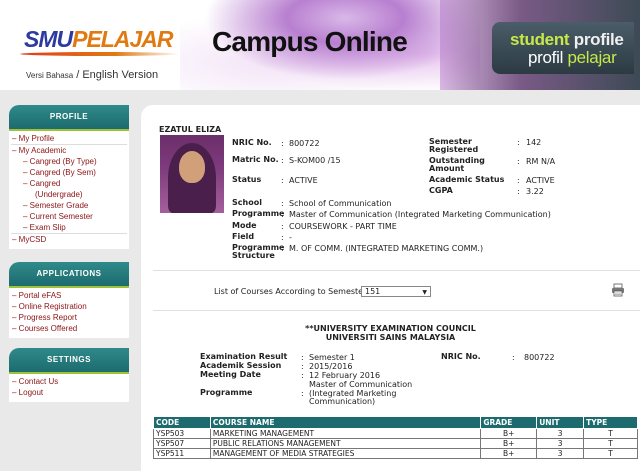  What do you see at coordinates (396, 291) in the screenshot?
I see `semester-select: 151 ▼` at bounding box center [396, 291].